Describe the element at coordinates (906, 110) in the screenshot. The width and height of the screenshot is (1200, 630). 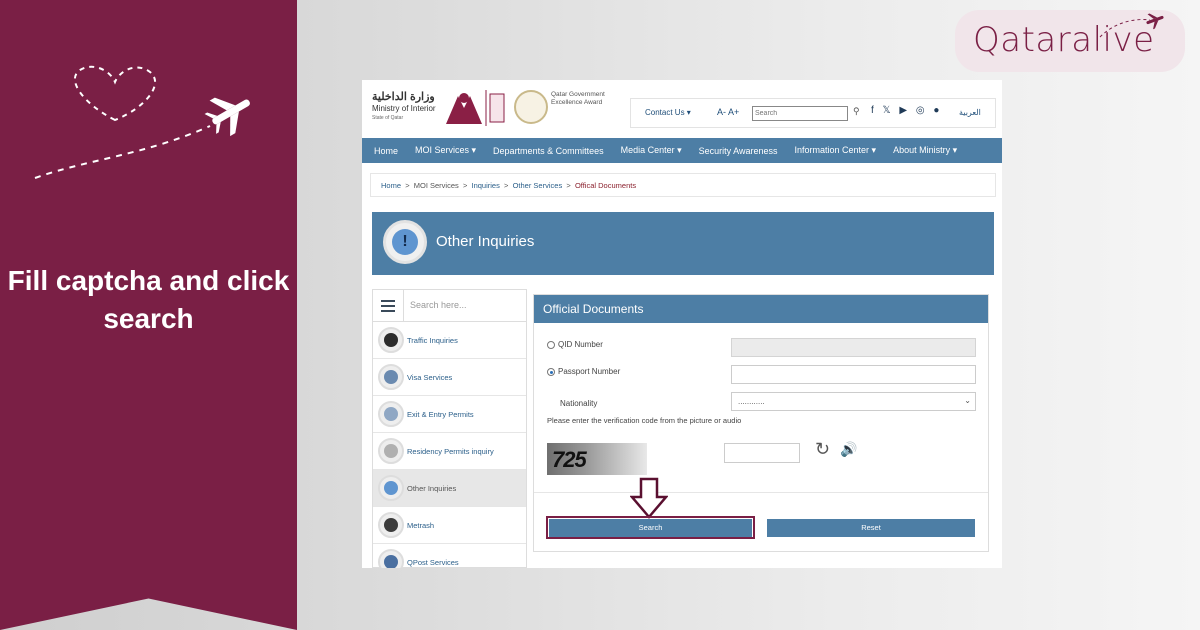
I see `social-icons: f 𝕏 ▶ ◎ ●` at that location.